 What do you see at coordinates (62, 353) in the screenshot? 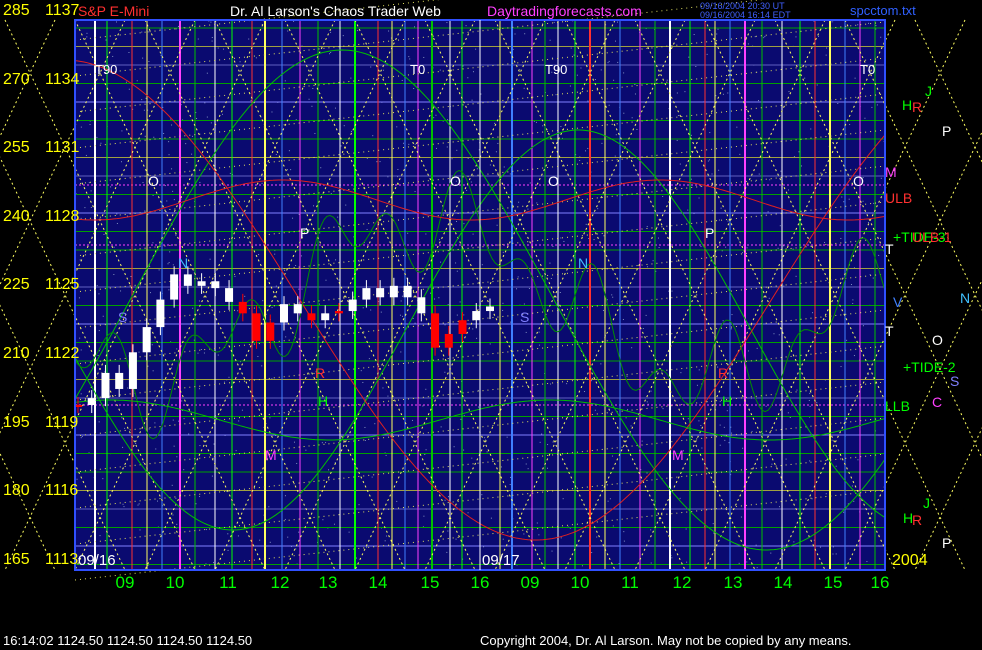
I see `y-price-label: 1122` at bounding box center [62, 353].